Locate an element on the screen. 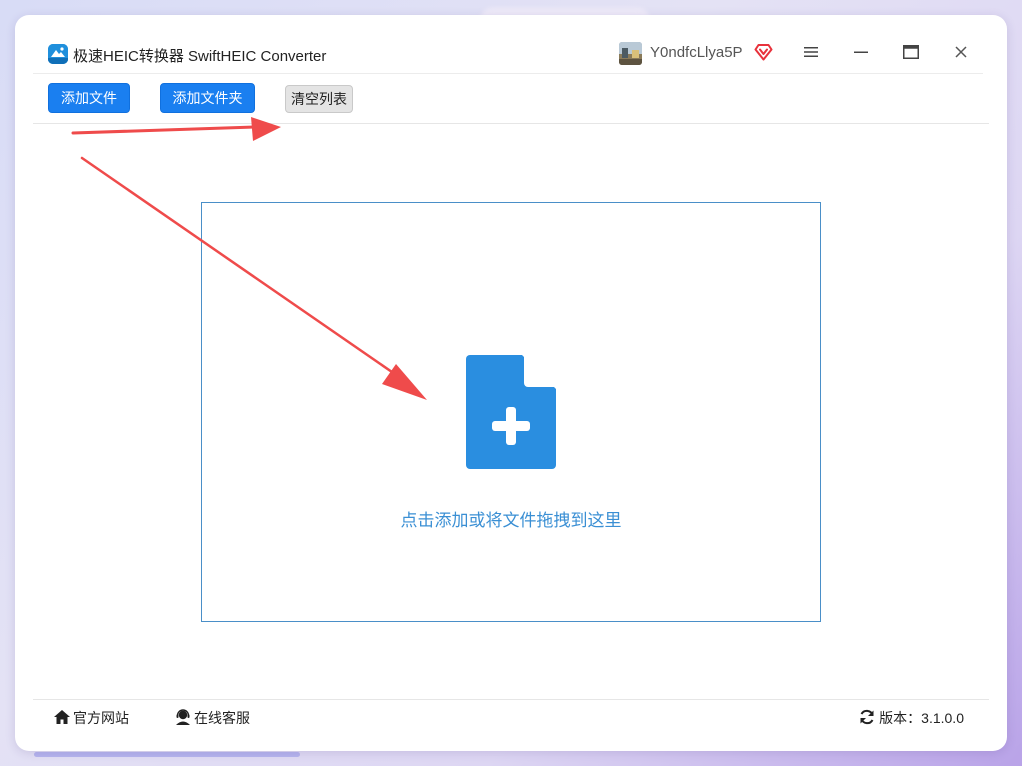 The height and width of the screenshot is (766, 1022). app-title: 极速HEIC转换器 SwiftHEIC Converter is located at coordinates (200, 56).